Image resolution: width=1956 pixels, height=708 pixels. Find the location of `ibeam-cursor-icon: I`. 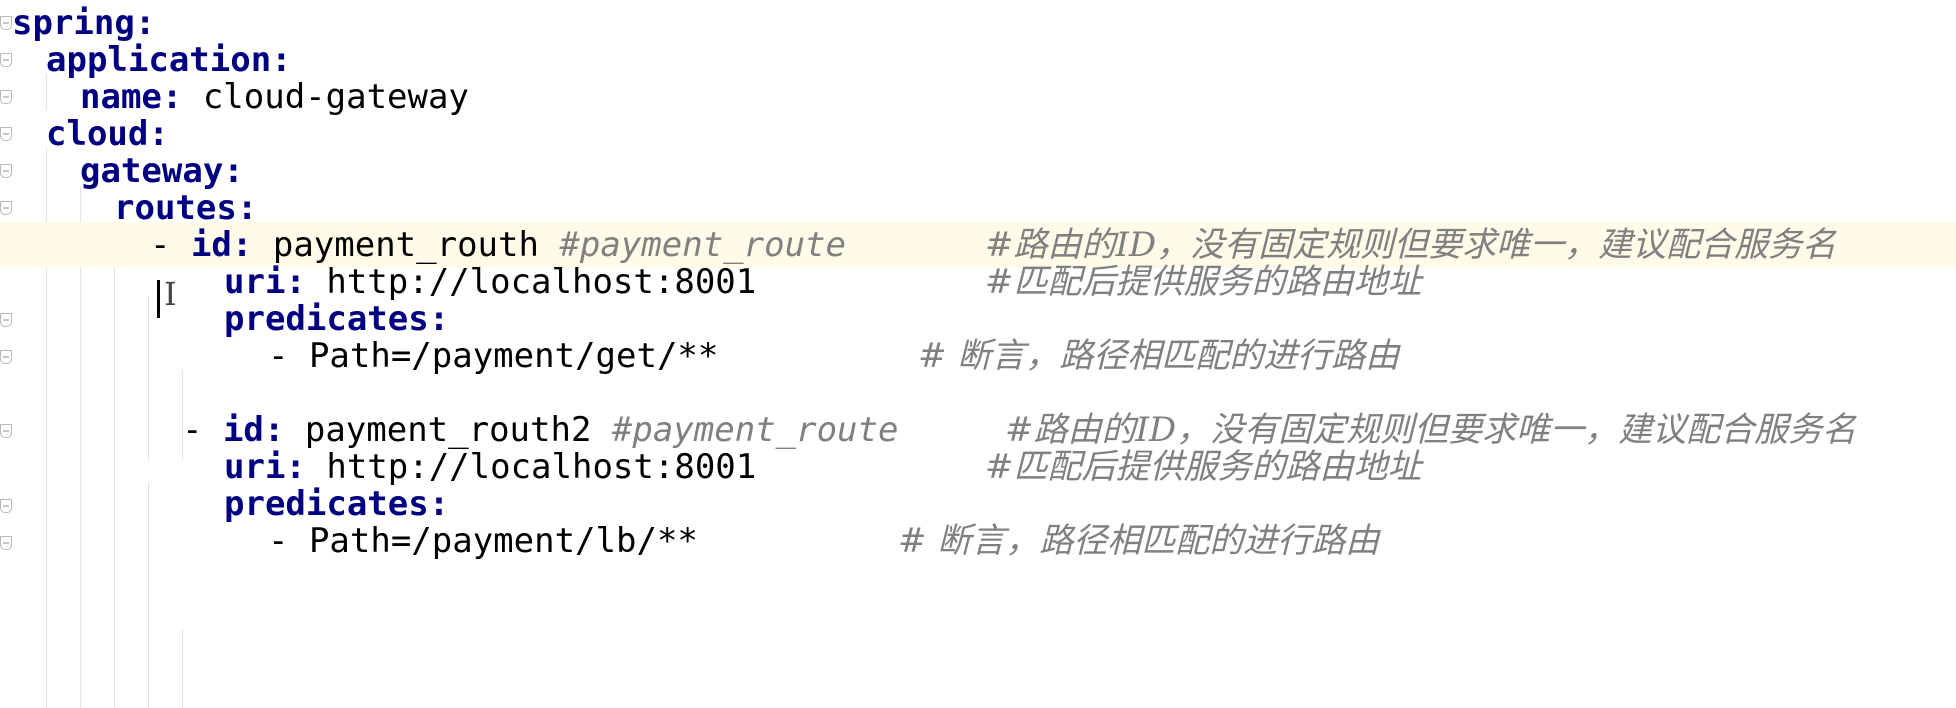

ibeam-cursor-icon: I is located at coordinates (170, 294).